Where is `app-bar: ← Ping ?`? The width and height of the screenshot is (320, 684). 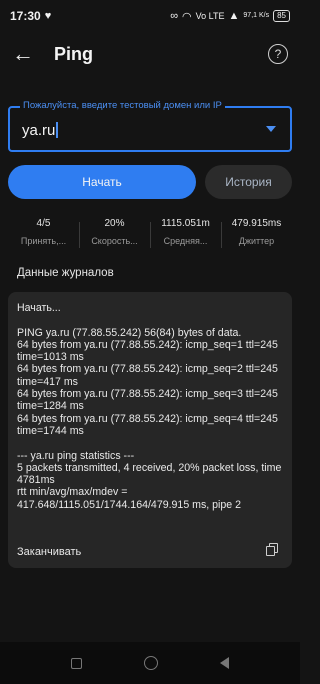 app-bar: ← Ping ? is located at coordinates (150, 54).